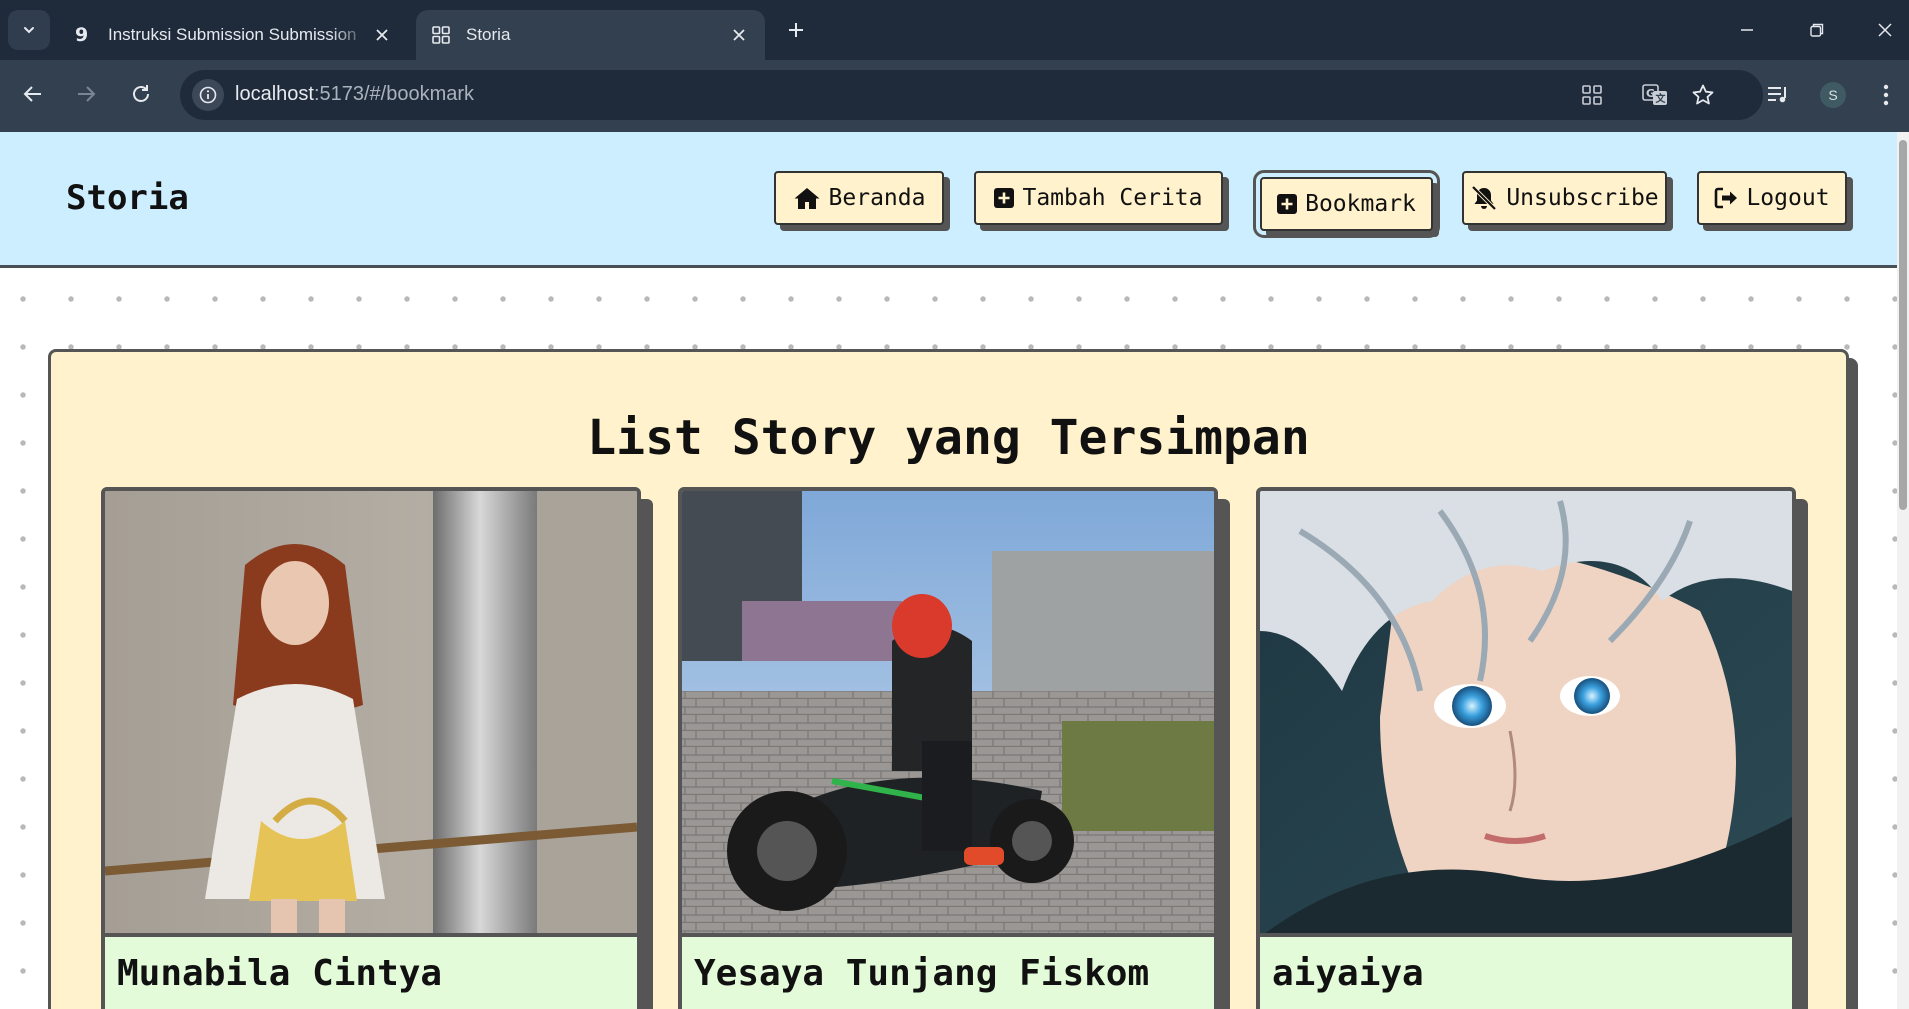 The height and width of the screenshot is (1009, 1909). What do you see at coordinates (1348, 973) in the screenshot?
I see `story-author-name: aiyaiya` at bounding box center [1348, 973].